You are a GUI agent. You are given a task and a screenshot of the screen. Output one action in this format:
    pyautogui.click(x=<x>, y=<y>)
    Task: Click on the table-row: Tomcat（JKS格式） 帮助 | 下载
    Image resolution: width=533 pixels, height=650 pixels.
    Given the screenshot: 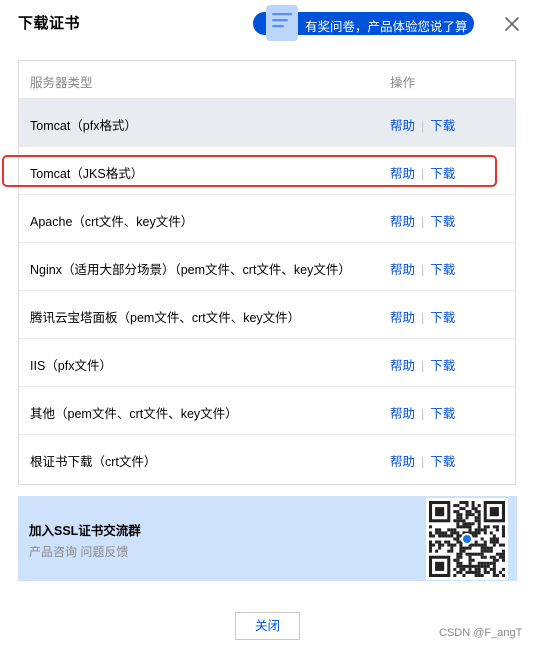 What is the action you would take?
    pyautogui.click(x=267, y=171)
    